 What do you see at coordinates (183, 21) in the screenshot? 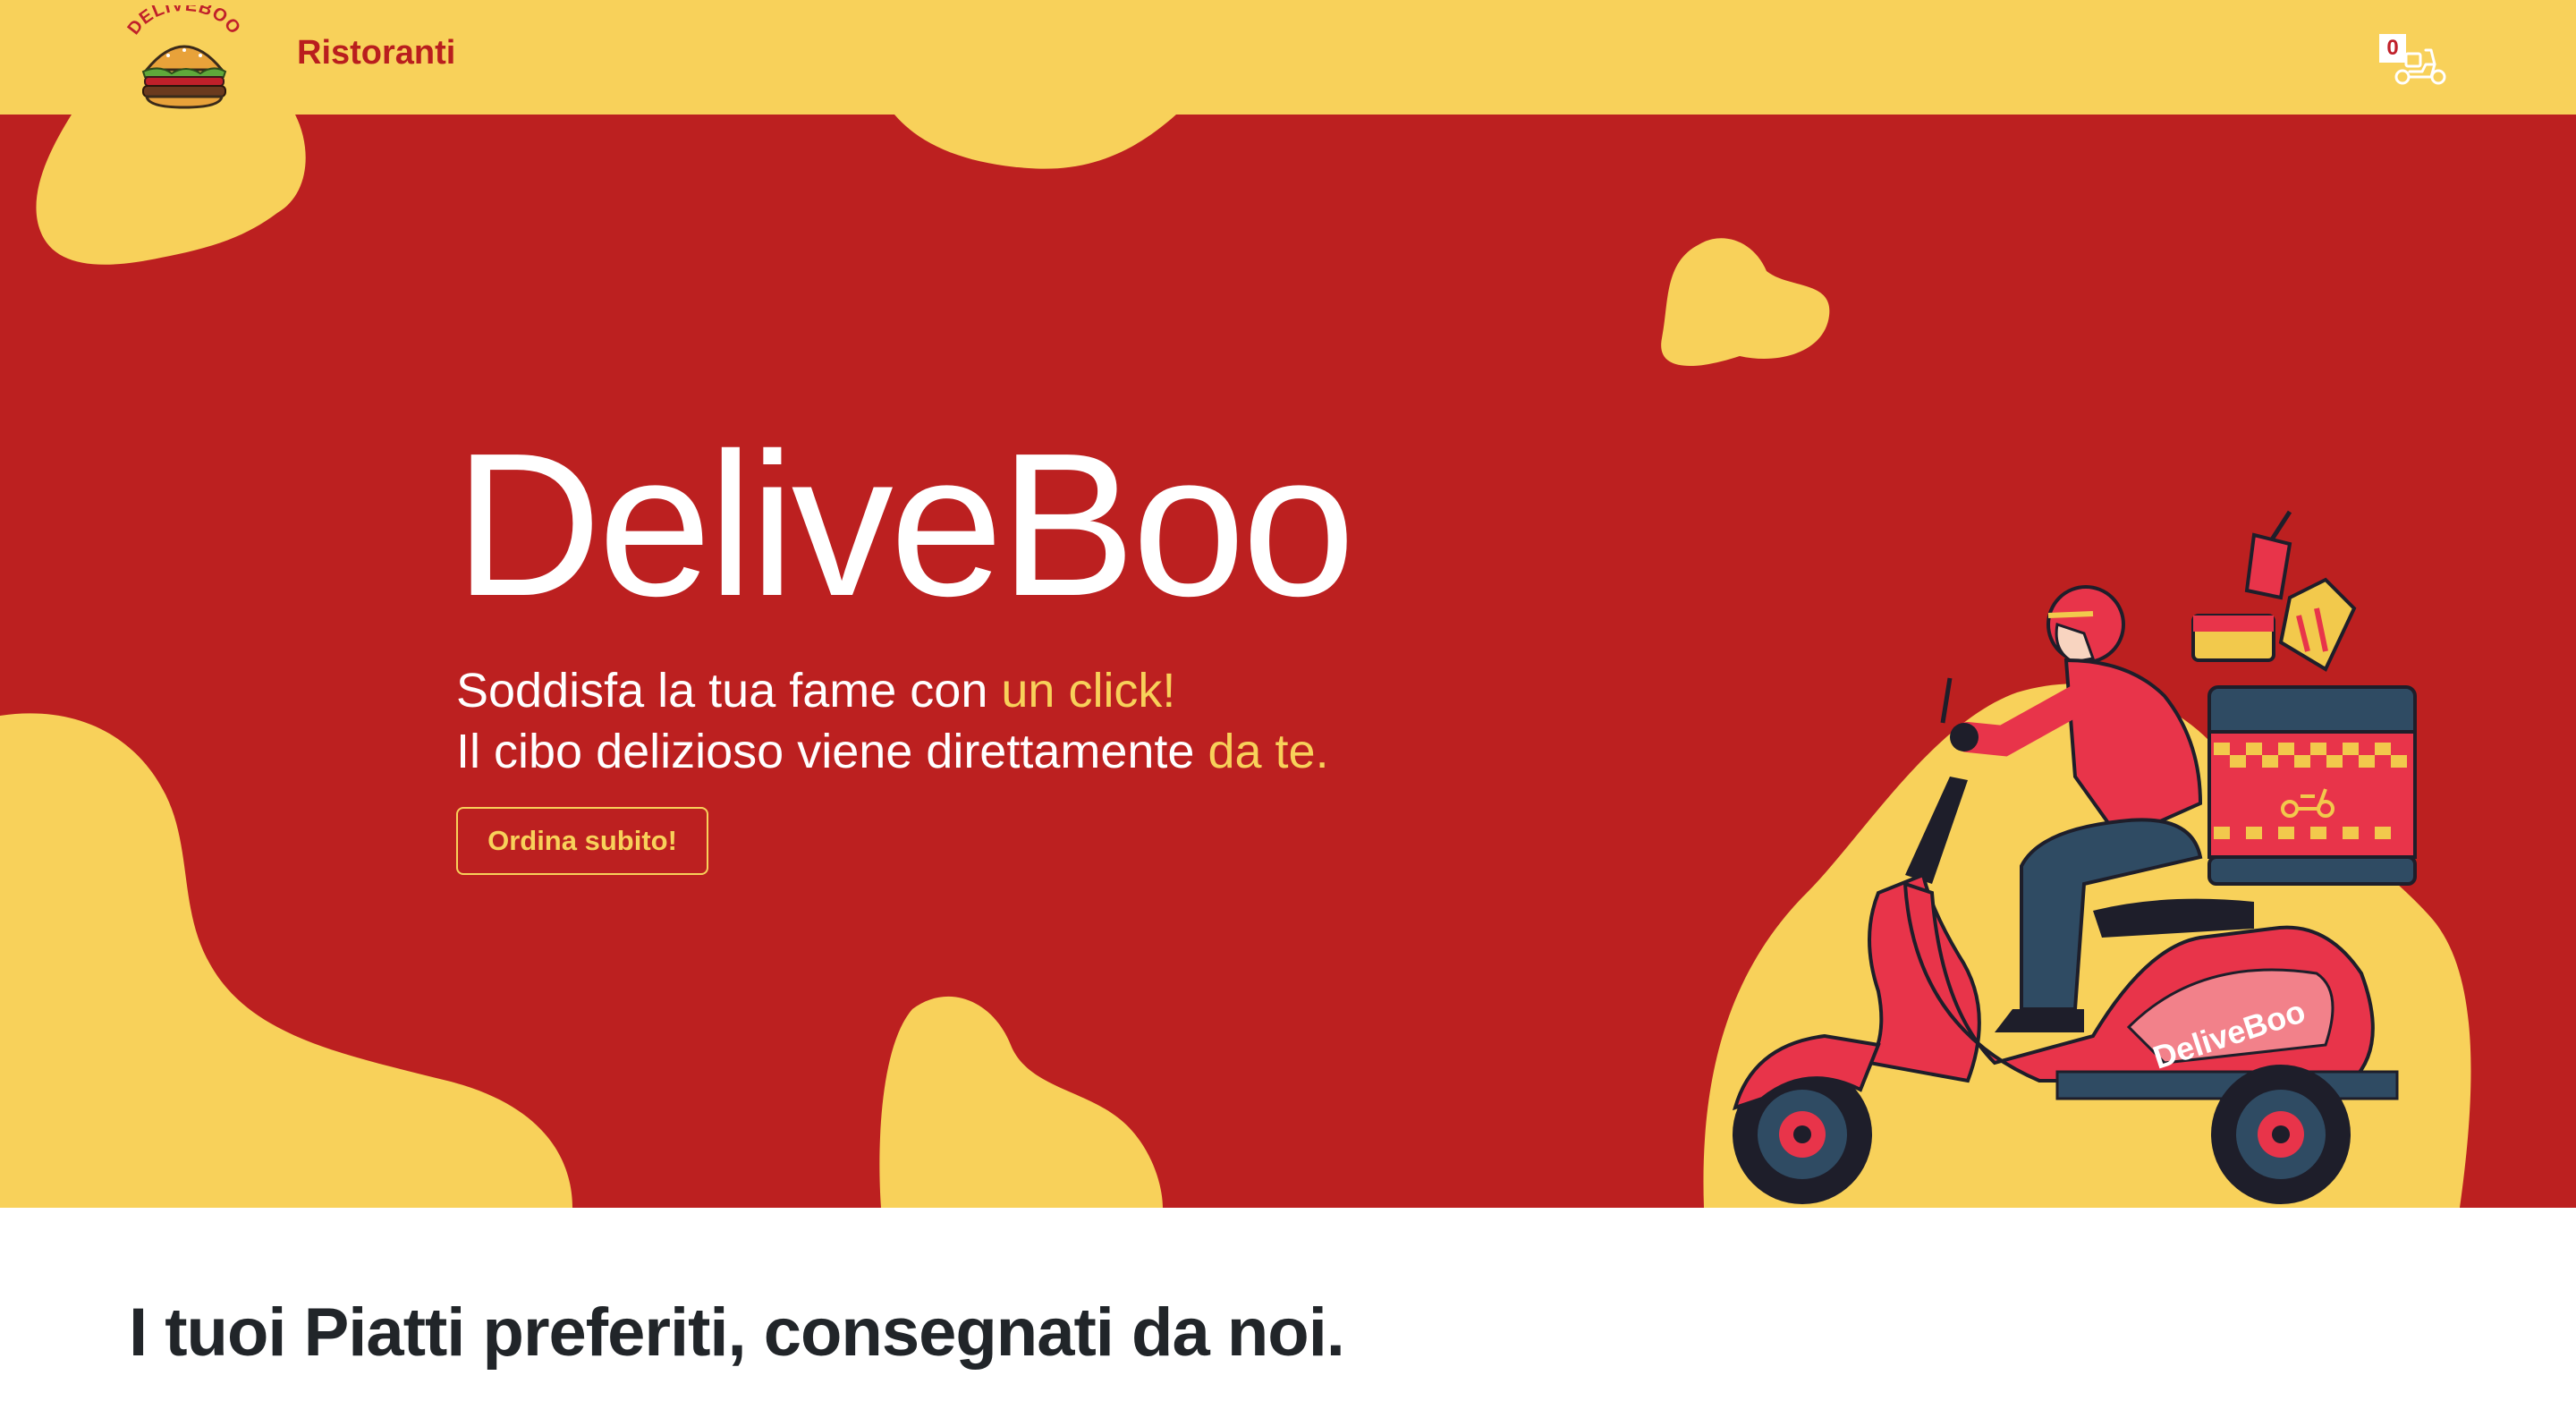
I see `svg-text: DELIVEBOO` at bounding box center [183, 21].